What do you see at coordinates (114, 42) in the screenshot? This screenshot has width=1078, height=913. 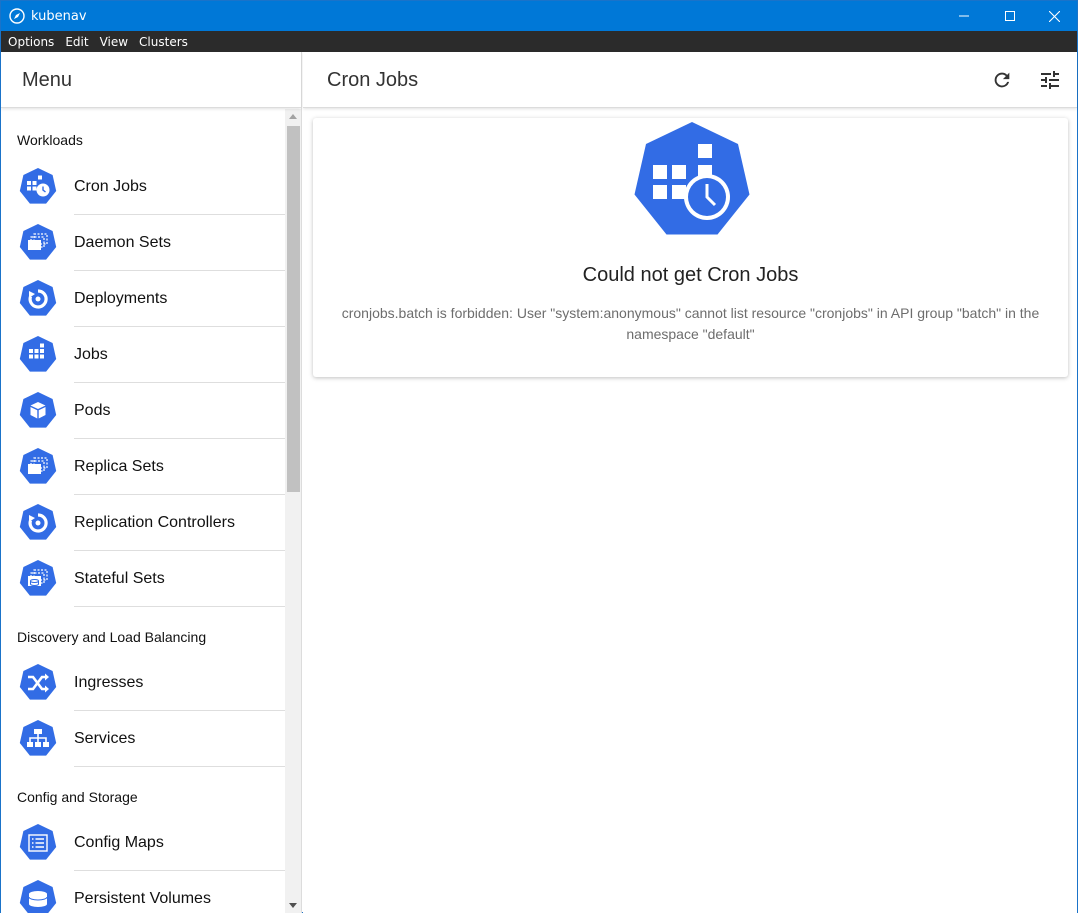 I see `menu-view: View` at bounding box center [114, 42].